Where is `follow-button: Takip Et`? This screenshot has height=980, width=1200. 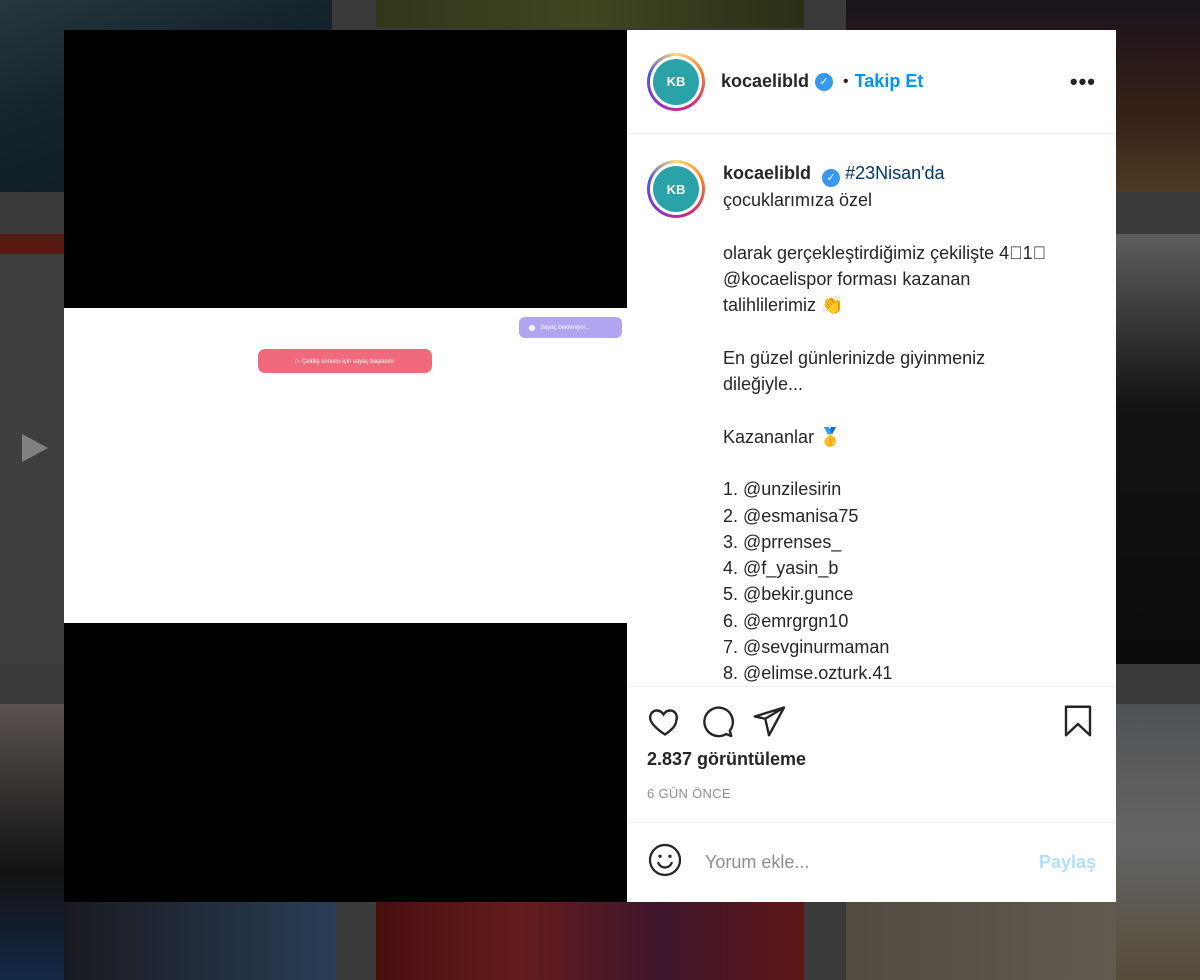
follow-button: Takip Et is located at coordinates (889, 81).